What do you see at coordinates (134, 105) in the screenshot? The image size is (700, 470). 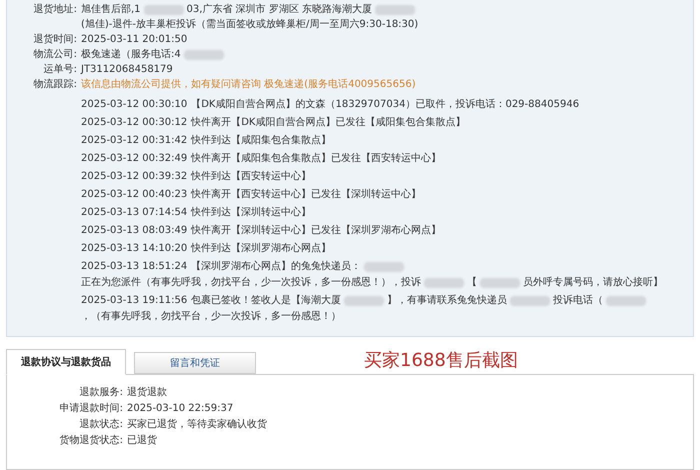 I see `tracking-time: 2025-03-12 00:30:10` at bounding box center [134, 105].